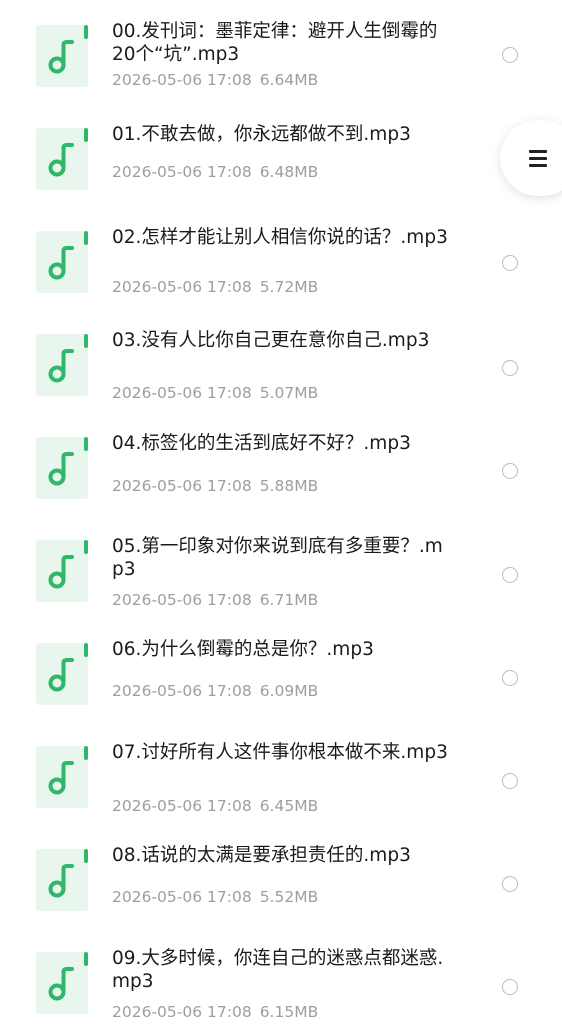 The height and width of the screenshot is (1030, 562). Describe the element at coordinates (243, 649) in the screenshot. I see `file-name: 06.为什么倒霉的总是你？.mp3` at that location.